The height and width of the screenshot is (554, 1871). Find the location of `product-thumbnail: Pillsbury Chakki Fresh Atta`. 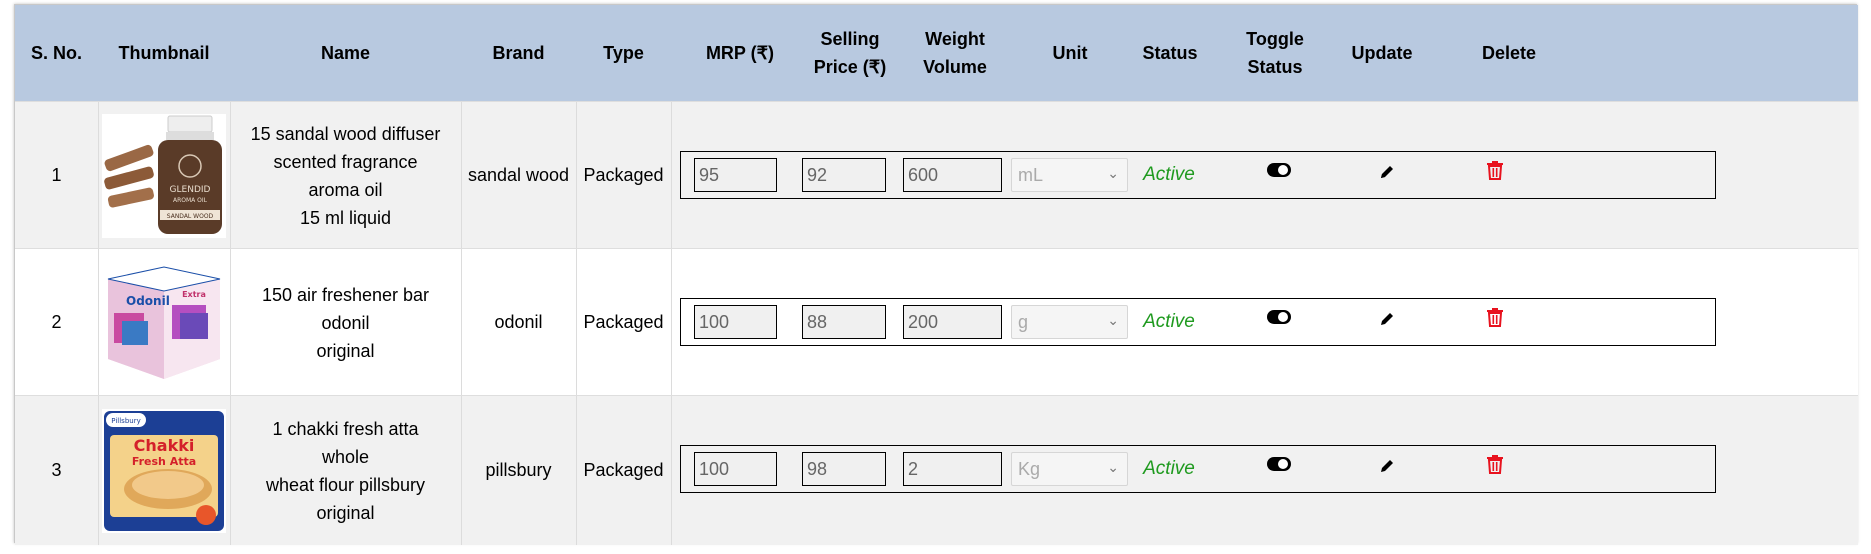

product-thumbnail: Pillsbury Chakki Fresh Atta is located at coordinates (164, 470).